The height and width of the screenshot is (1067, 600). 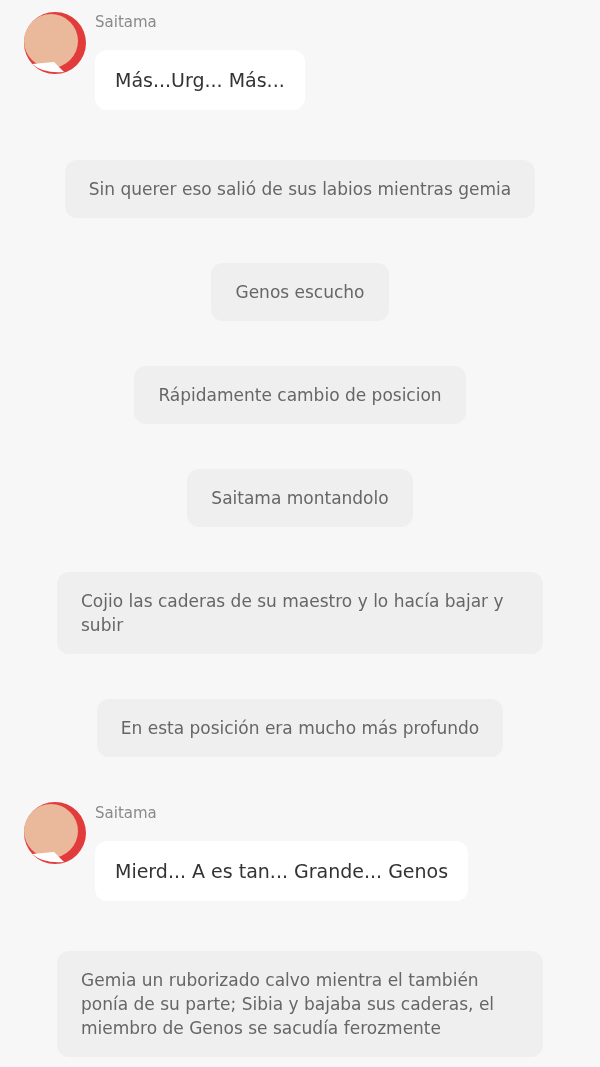 What do you see at coordinates (300, 189) in the screenshot?
I see `narration-bubble: Sin querer eso salió de sus labios mientras gemia` at bounding box center [300, 189].